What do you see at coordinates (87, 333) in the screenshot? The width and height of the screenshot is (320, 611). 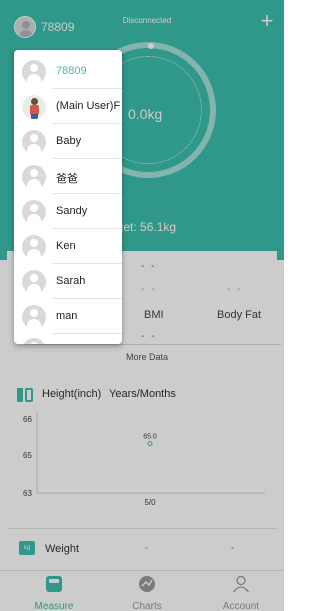 I see `menu-divider` at bounding box center [87, 333].